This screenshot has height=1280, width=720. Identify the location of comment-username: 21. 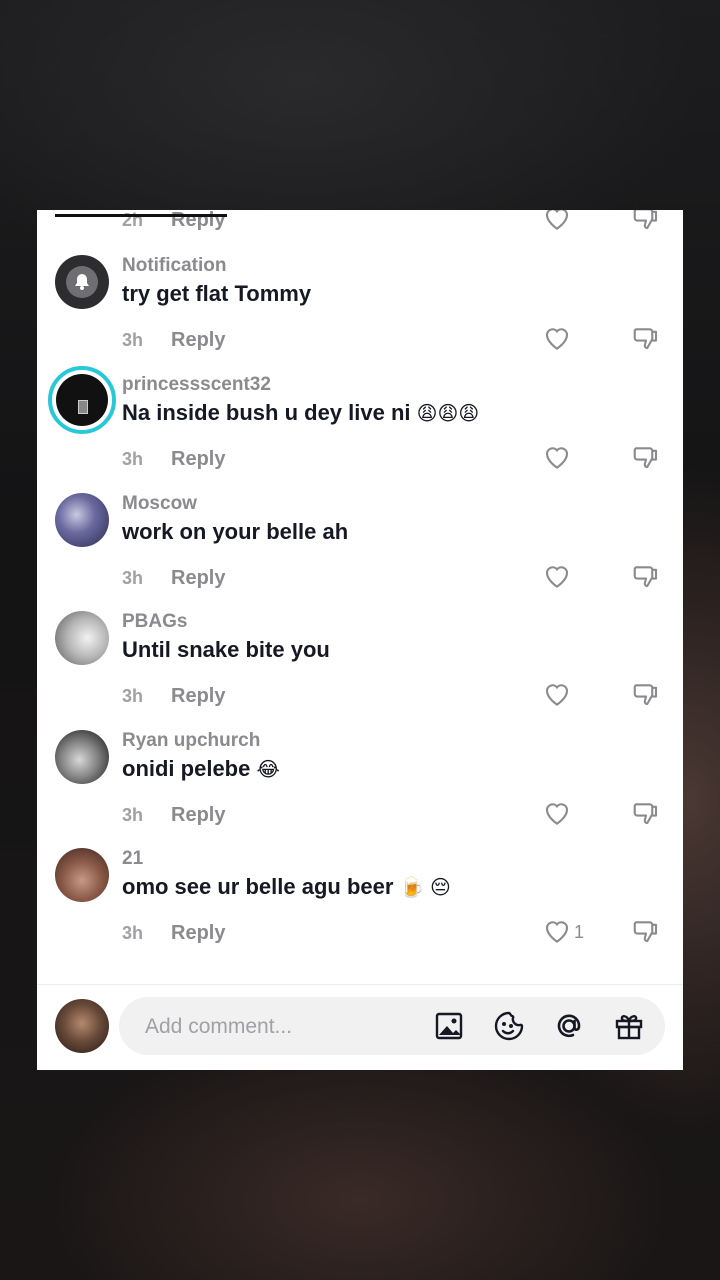
(132, 859).